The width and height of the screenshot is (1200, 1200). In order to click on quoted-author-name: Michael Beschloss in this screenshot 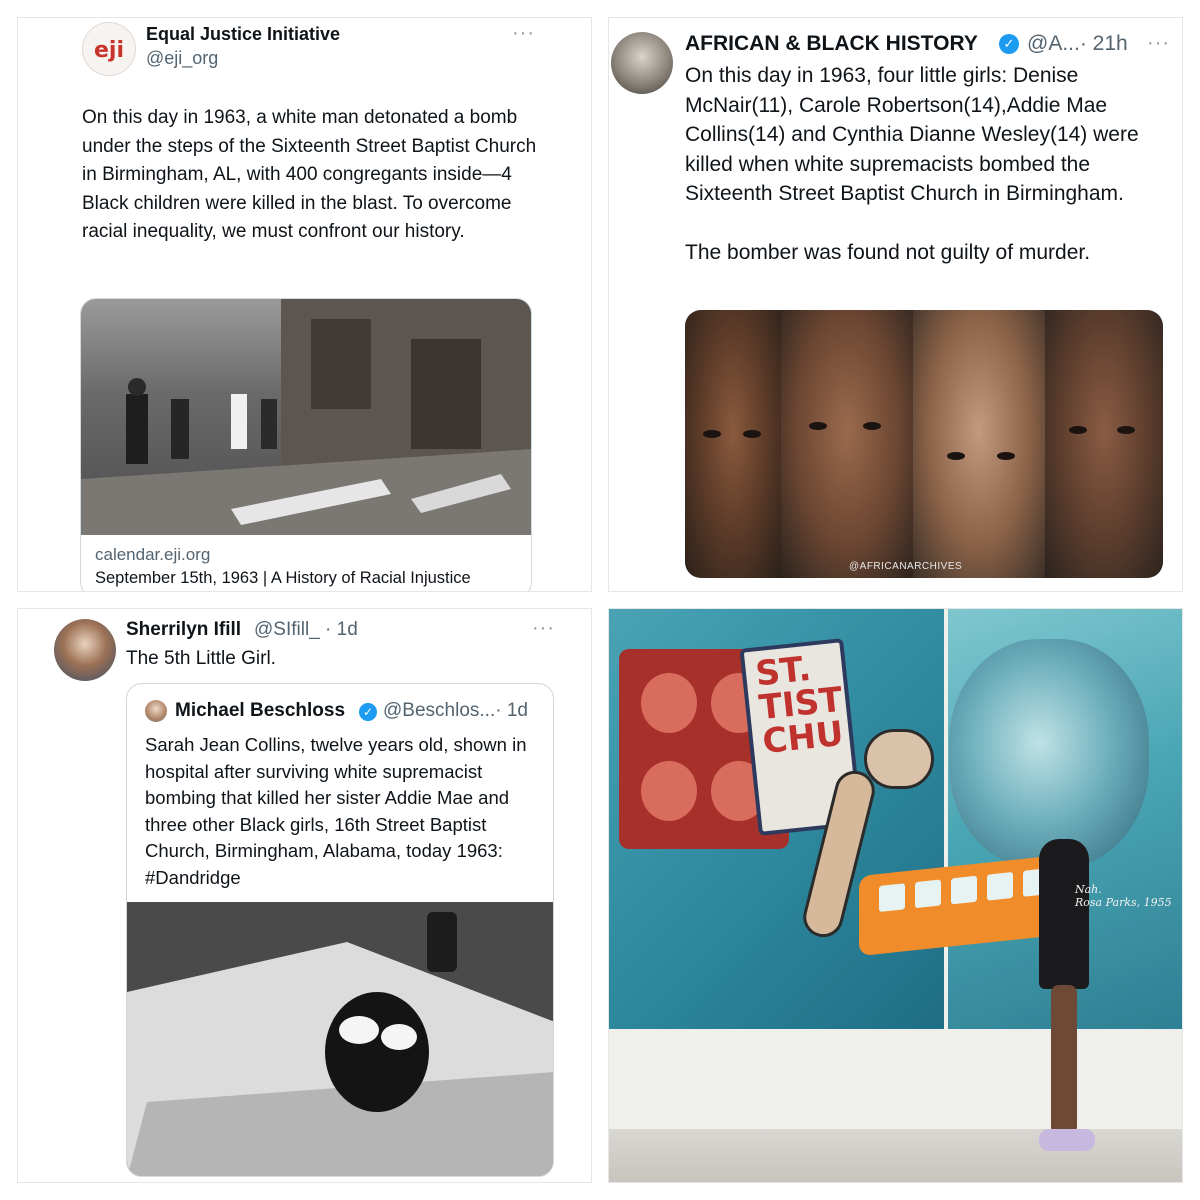, I will do `click(260, 711)`.